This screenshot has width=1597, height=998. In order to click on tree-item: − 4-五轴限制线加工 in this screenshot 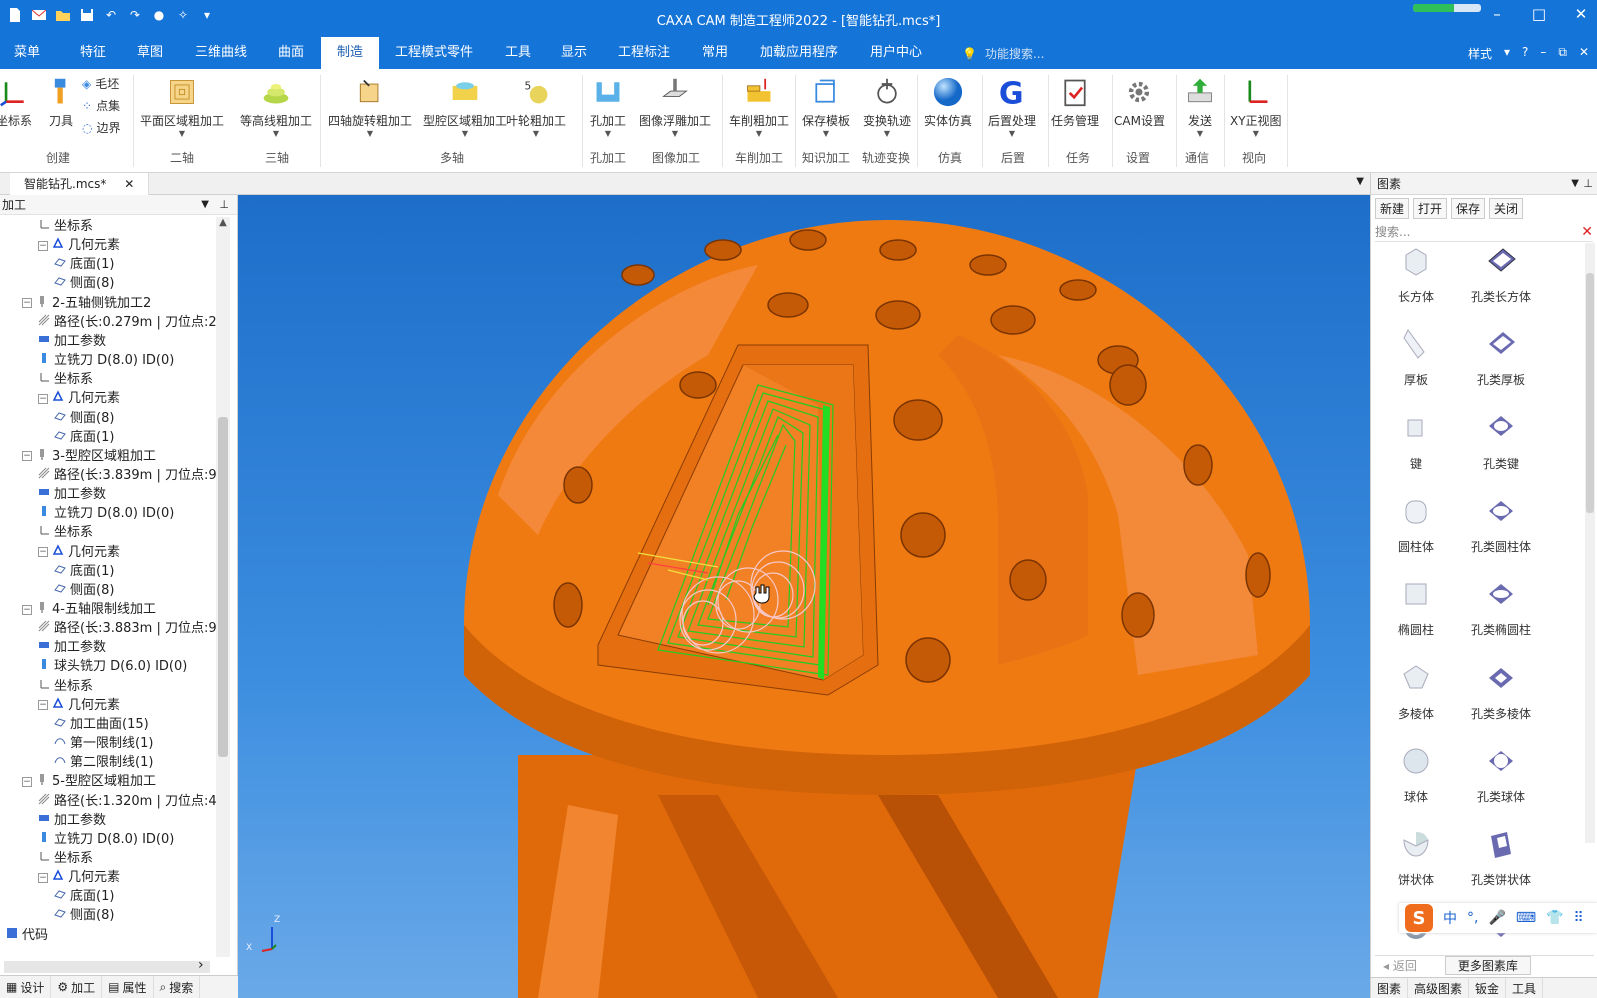, I will do `click(89, 609)`.